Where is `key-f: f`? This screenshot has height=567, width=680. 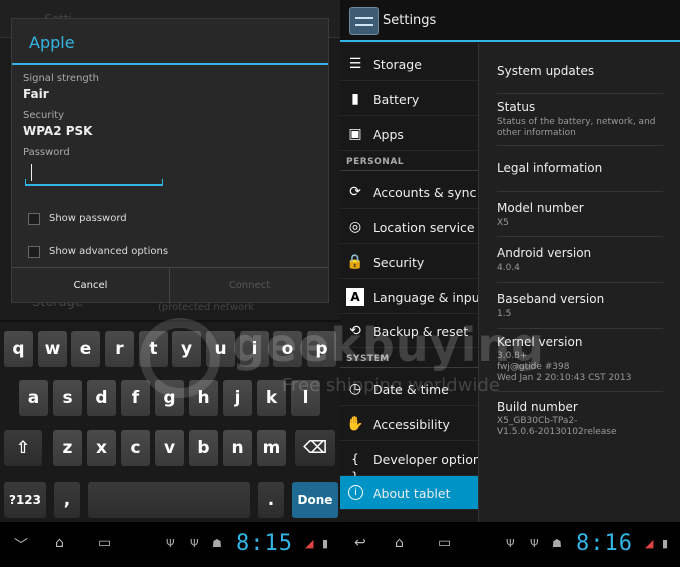 key-f: f is located at coordinates (135, 398).